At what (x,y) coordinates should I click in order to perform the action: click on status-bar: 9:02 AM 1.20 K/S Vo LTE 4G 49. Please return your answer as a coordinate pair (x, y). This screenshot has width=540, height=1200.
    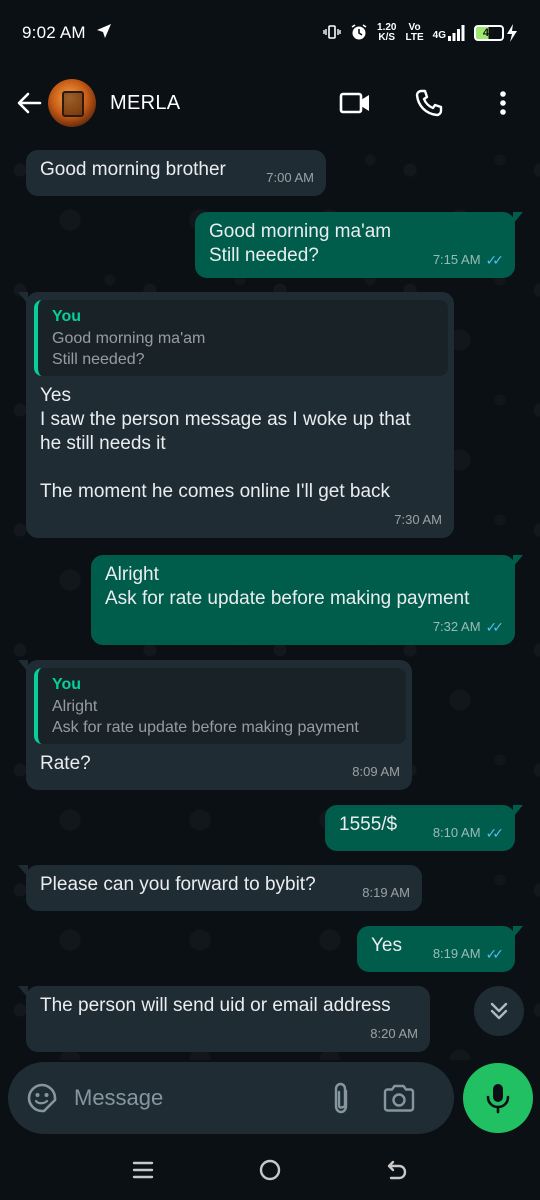
    Looking at the image, I should click on (270, 33).